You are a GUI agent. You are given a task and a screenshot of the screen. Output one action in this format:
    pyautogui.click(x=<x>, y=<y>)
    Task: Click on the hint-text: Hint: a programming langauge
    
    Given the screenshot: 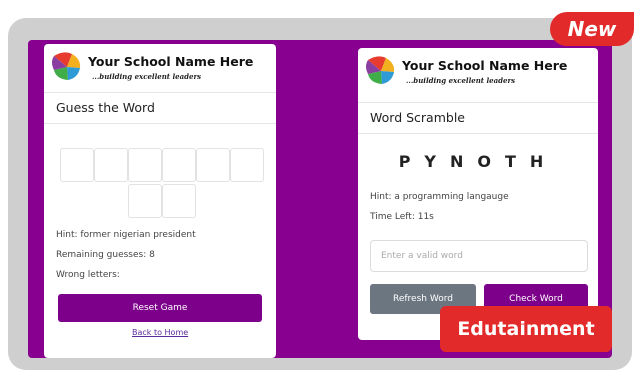 What is the action you would take?
    pyautogui.click(x=439, y=197)
    